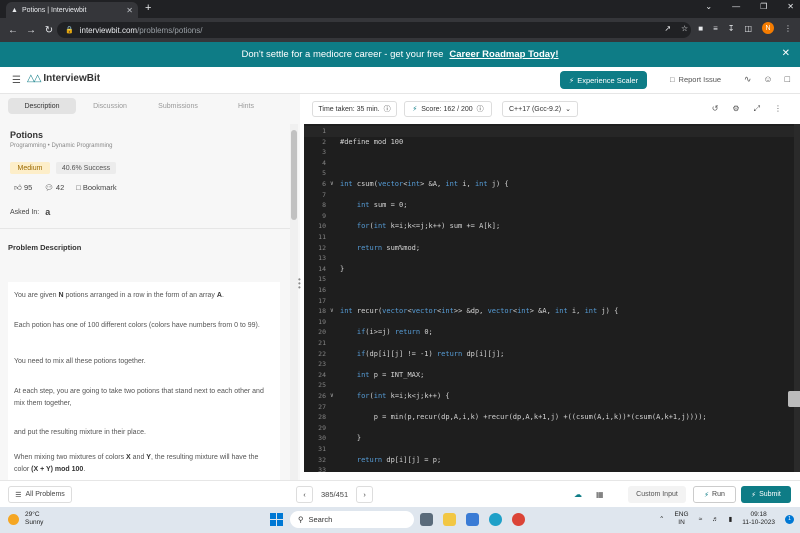 Image resolution: width=800 pixels, height=533 pixels. What do you see at coordinates (540, 109) in the screenshot?
I see `language-select: C++17 (Gcc-9.2) ⌄` at bounding box center [540, 109].